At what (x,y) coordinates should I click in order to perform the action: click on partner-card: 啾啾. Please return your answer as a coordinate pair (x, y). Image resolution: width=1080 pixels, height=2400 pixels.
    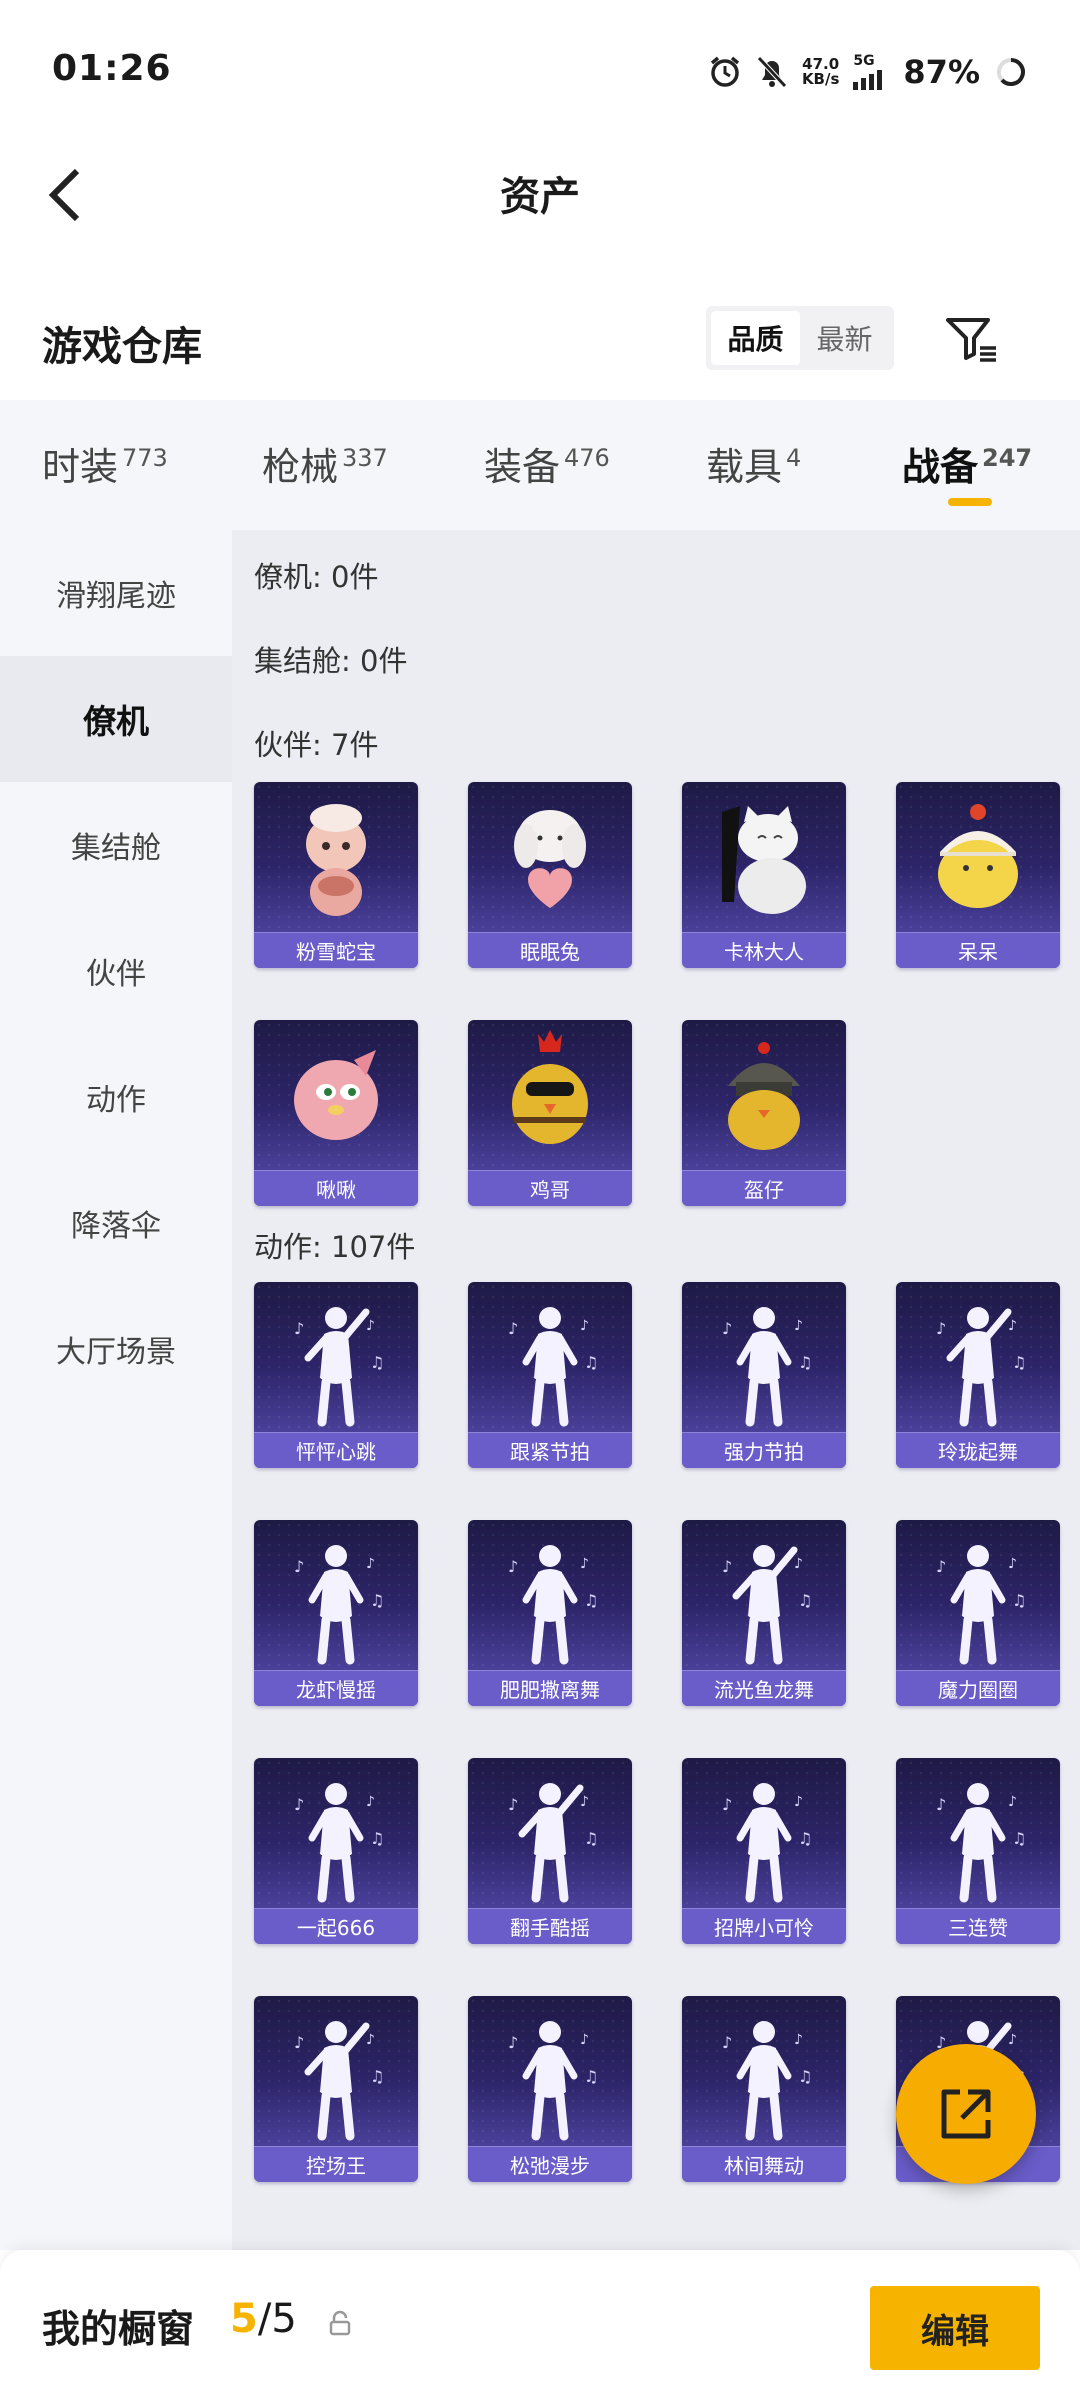
    Looking at the image, I should click on (336, 1113).